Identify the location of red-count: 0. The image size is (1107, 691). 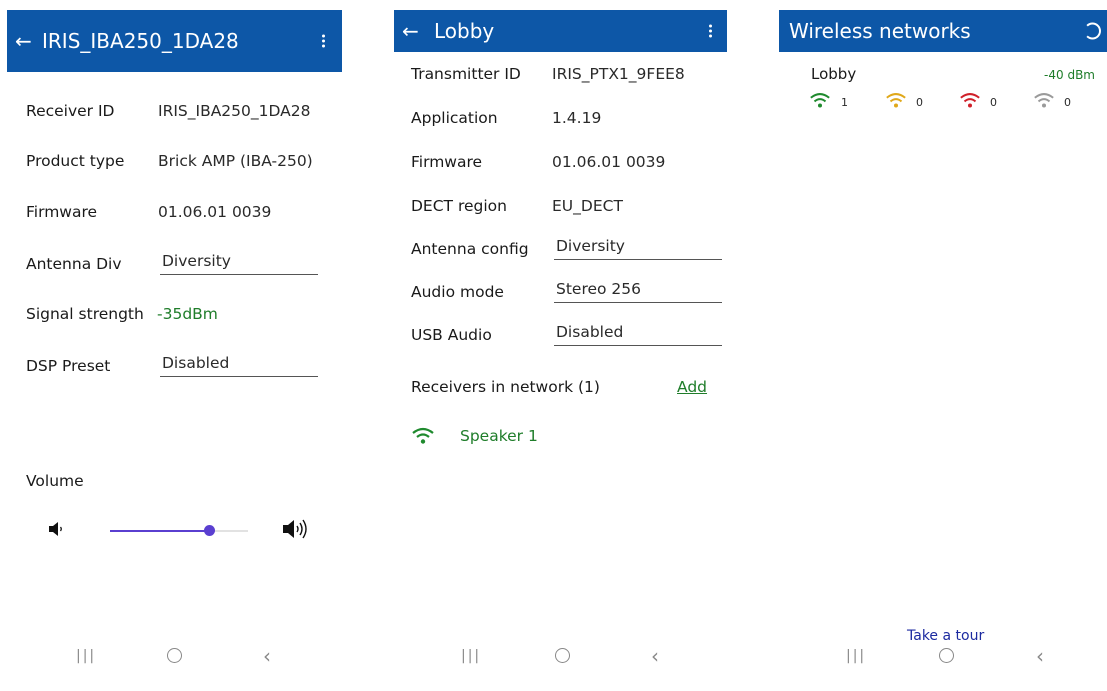
(993, 102).